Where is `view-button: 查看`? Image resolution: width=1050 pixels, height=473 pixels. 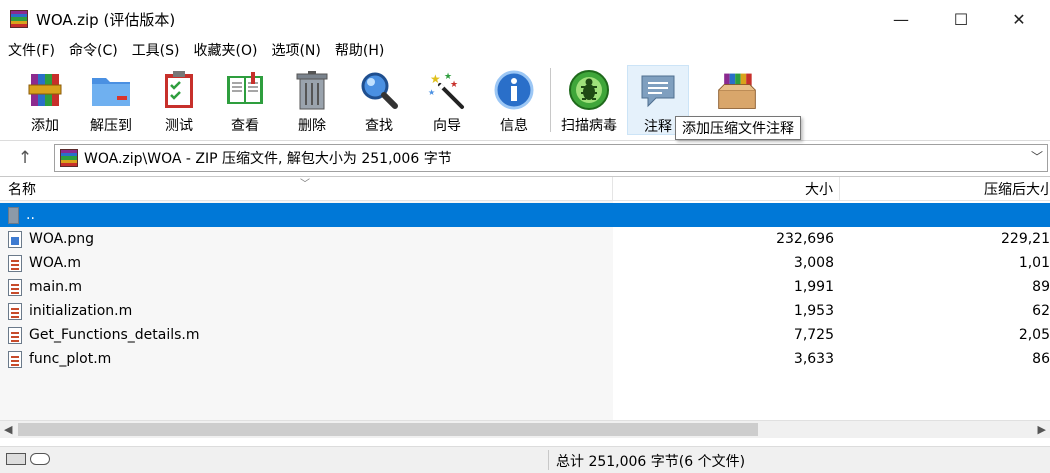 view-button: 查看 is located at coordinates (245, 100).